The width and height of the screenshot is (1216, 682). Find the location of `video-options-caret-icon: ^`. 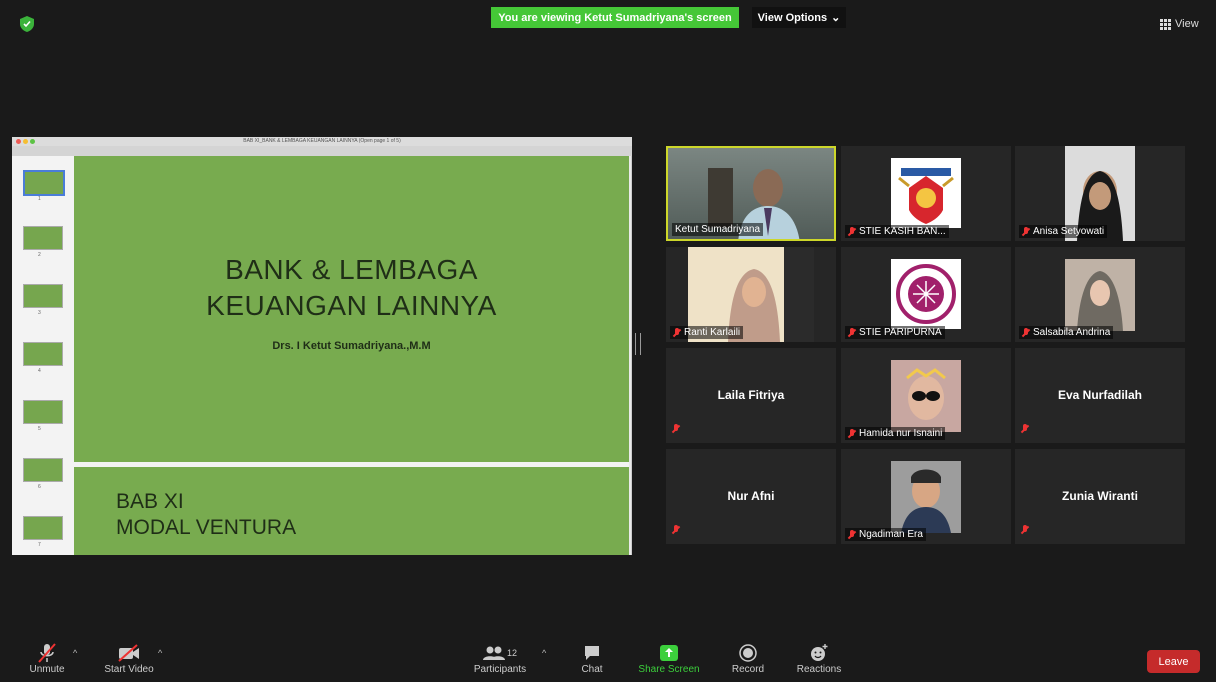

video-options-caret-icon: ^ is located at coordinates (160, 653).